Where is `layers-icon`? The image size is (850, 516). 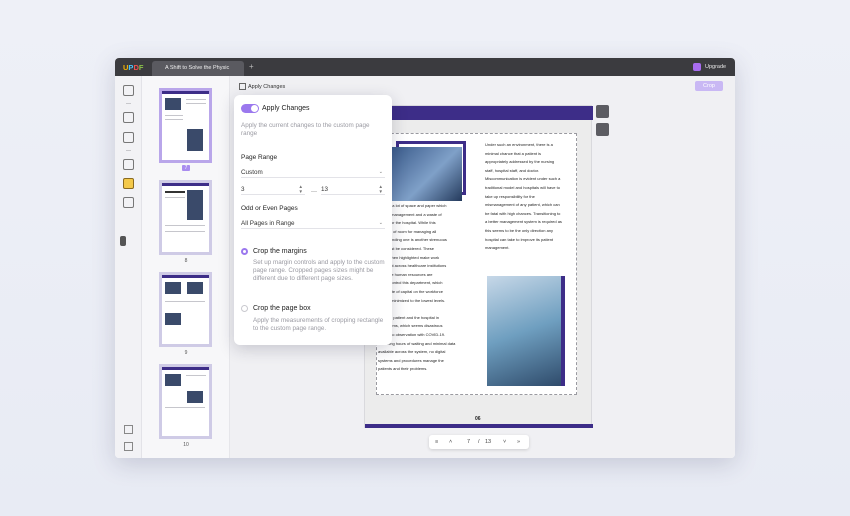 layers-icon is located at coordinates (128, 429).